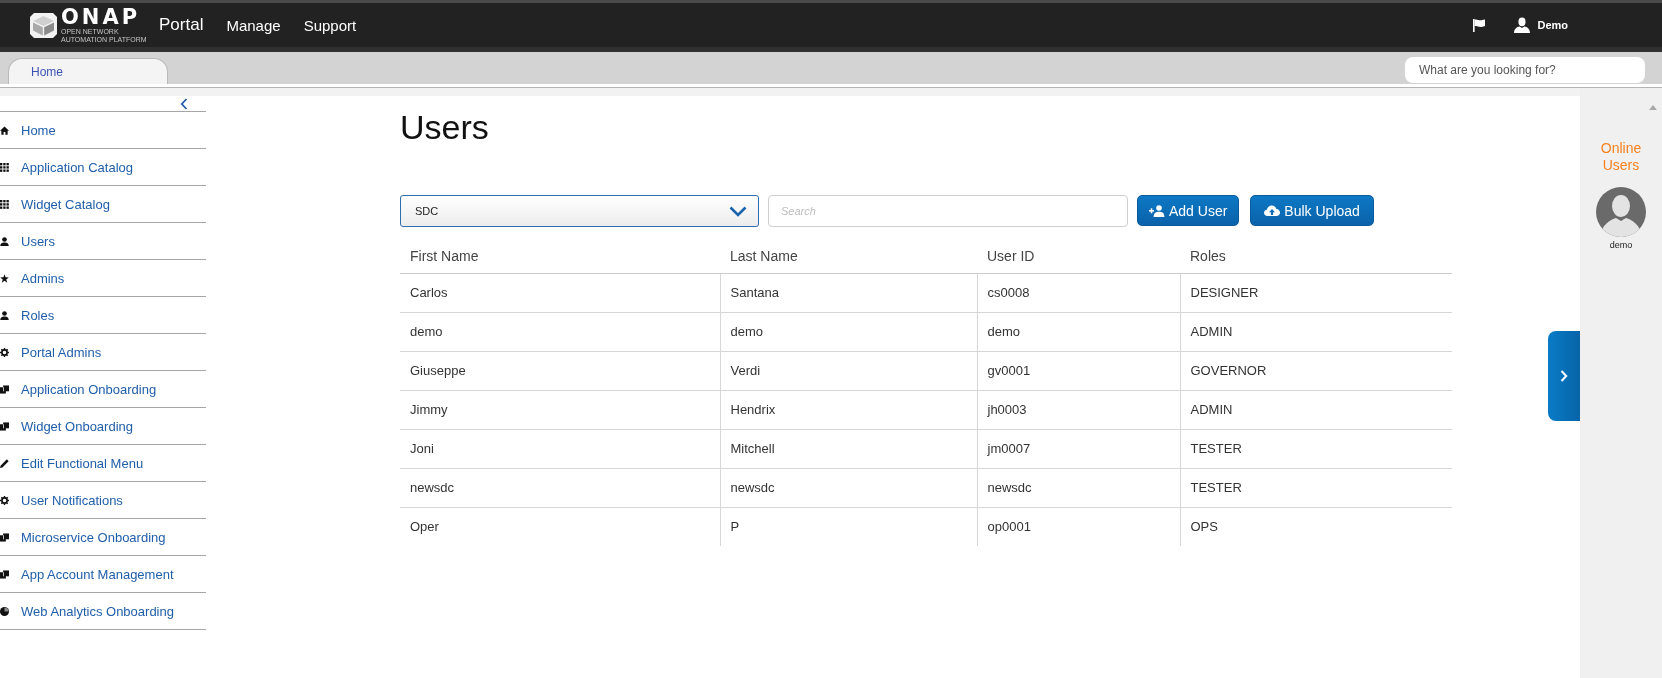 This screenshot has height=678, width=1662. Describe the element at coordinates (738, 211) in the screenshot. I see `chevron-down-icon` at that location.